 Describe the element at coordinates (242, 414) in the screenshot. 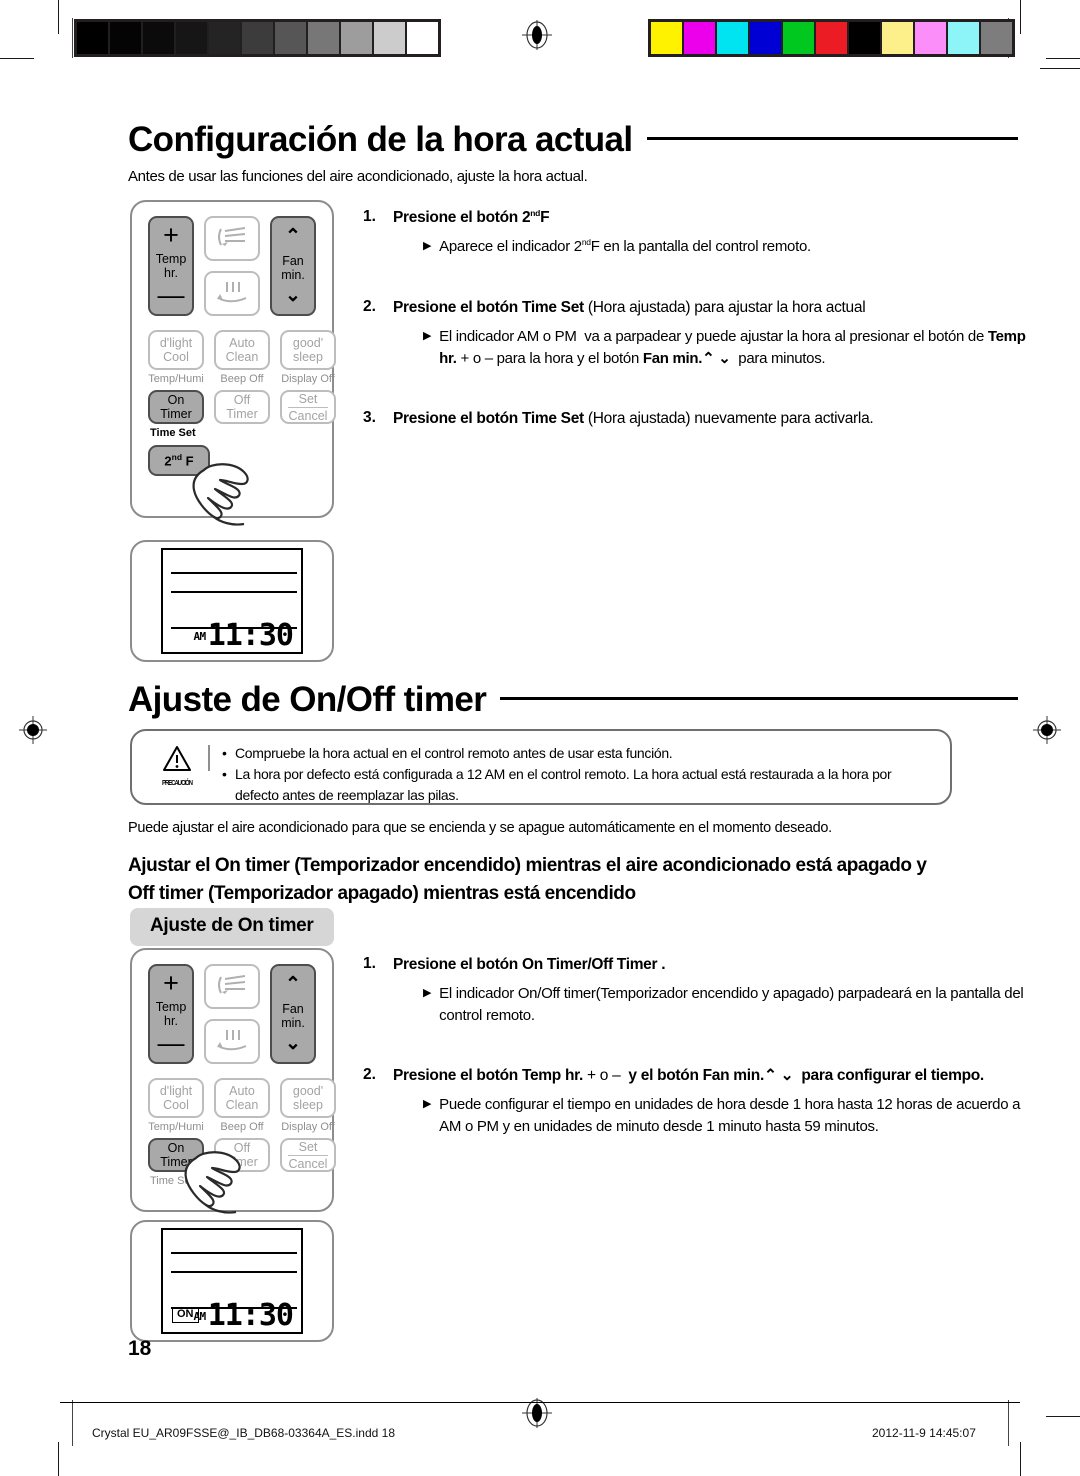

I see `off-timer-label: Timer` at that location.